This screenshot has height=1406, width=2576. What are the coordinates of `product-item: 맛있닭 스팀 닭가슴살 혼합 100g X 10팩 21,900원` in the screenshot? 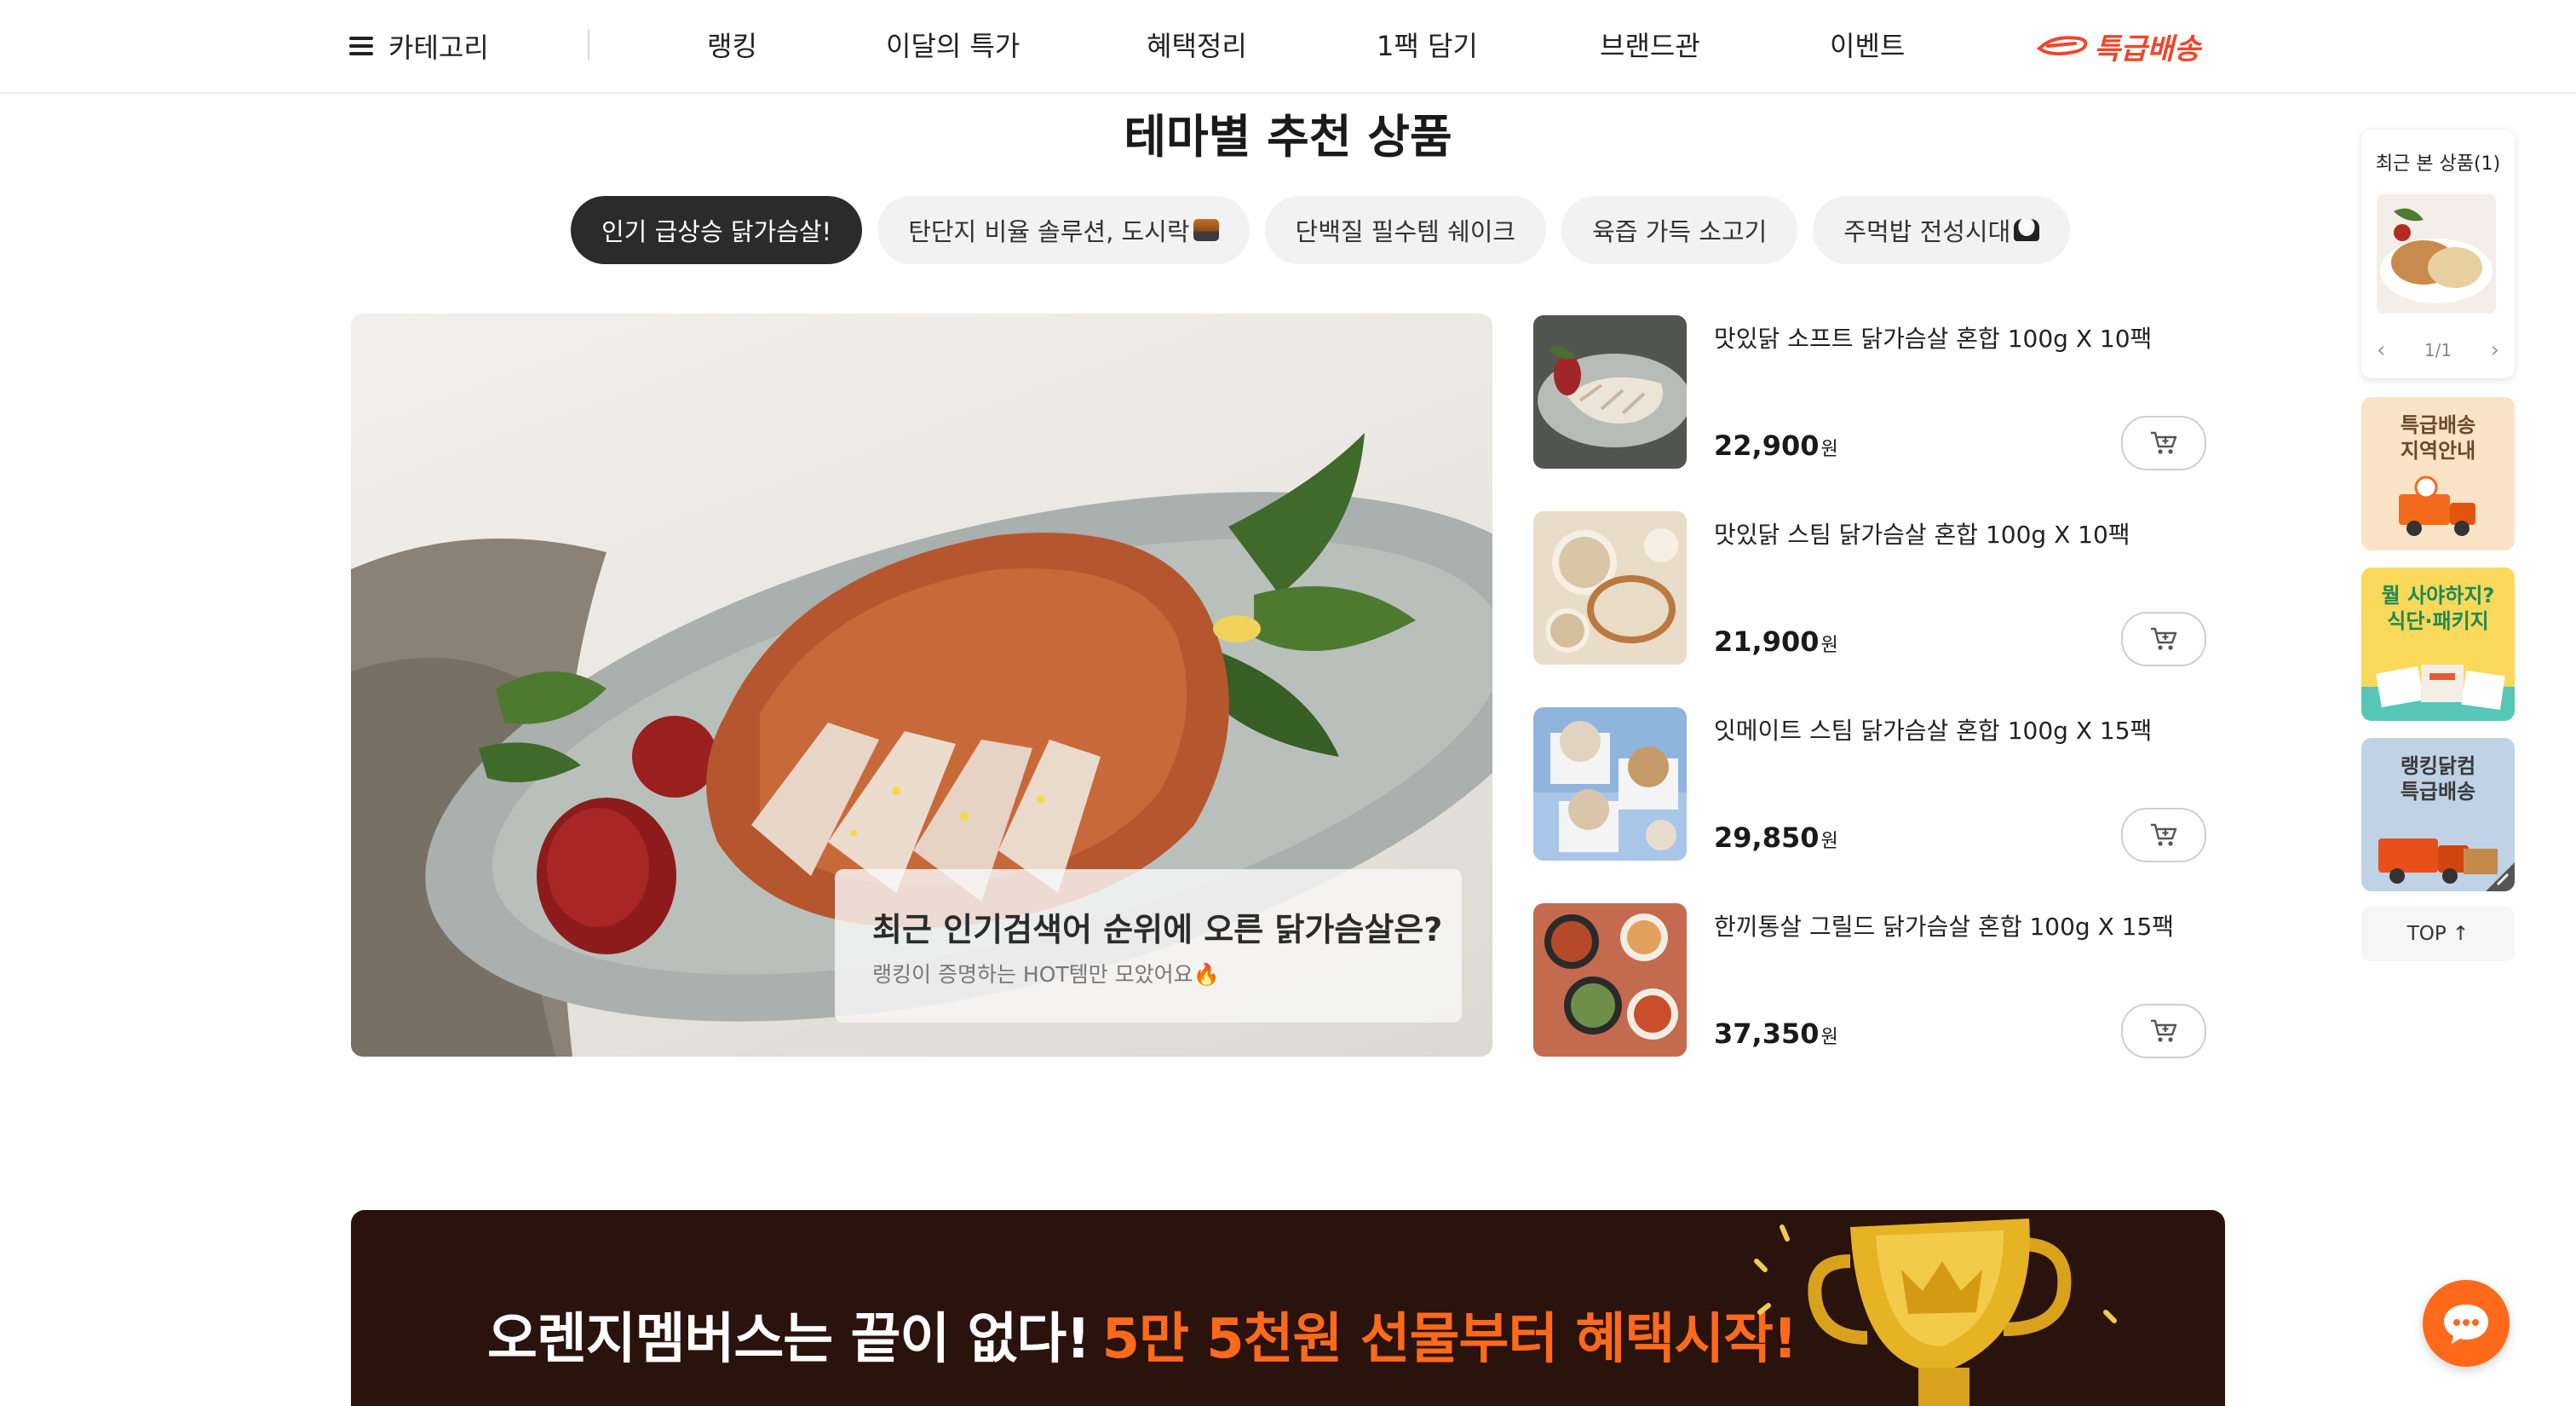 It's located at (1870, 588).